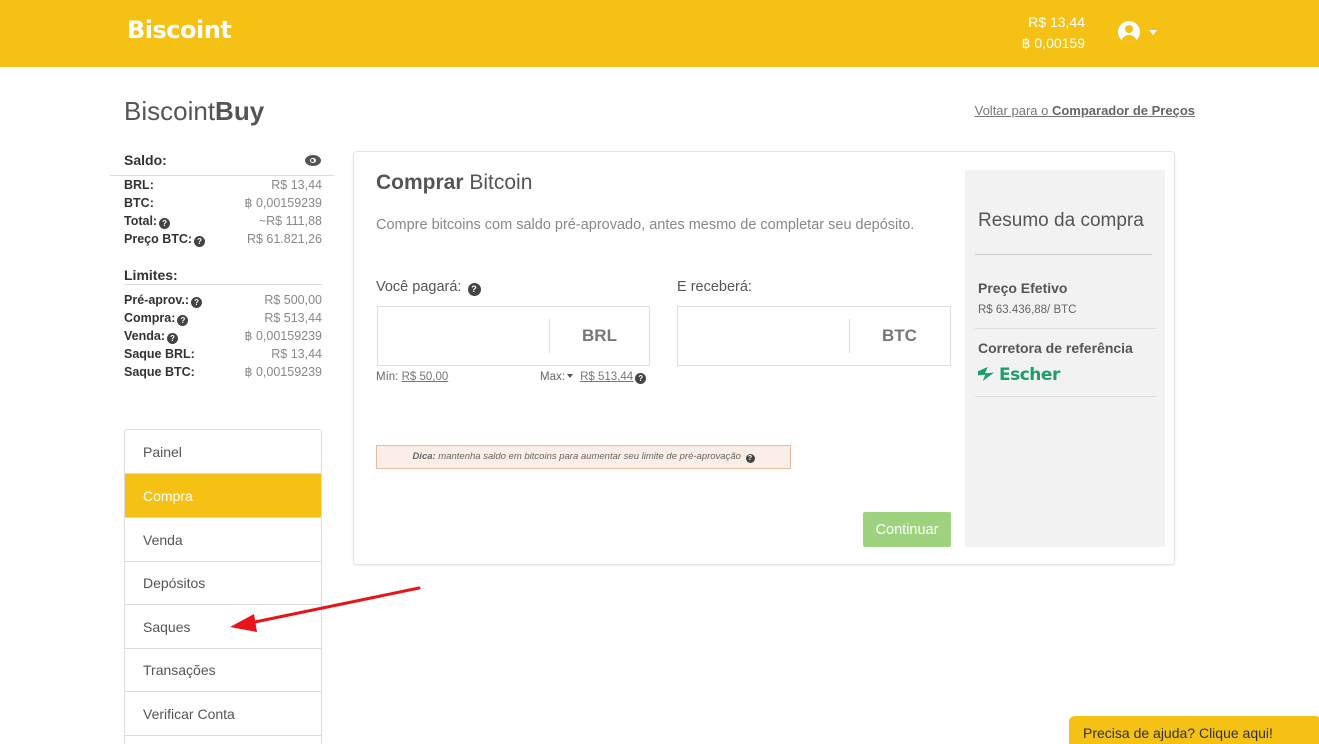  I want to click on tip-bold: Dica:, so click(424, 456).